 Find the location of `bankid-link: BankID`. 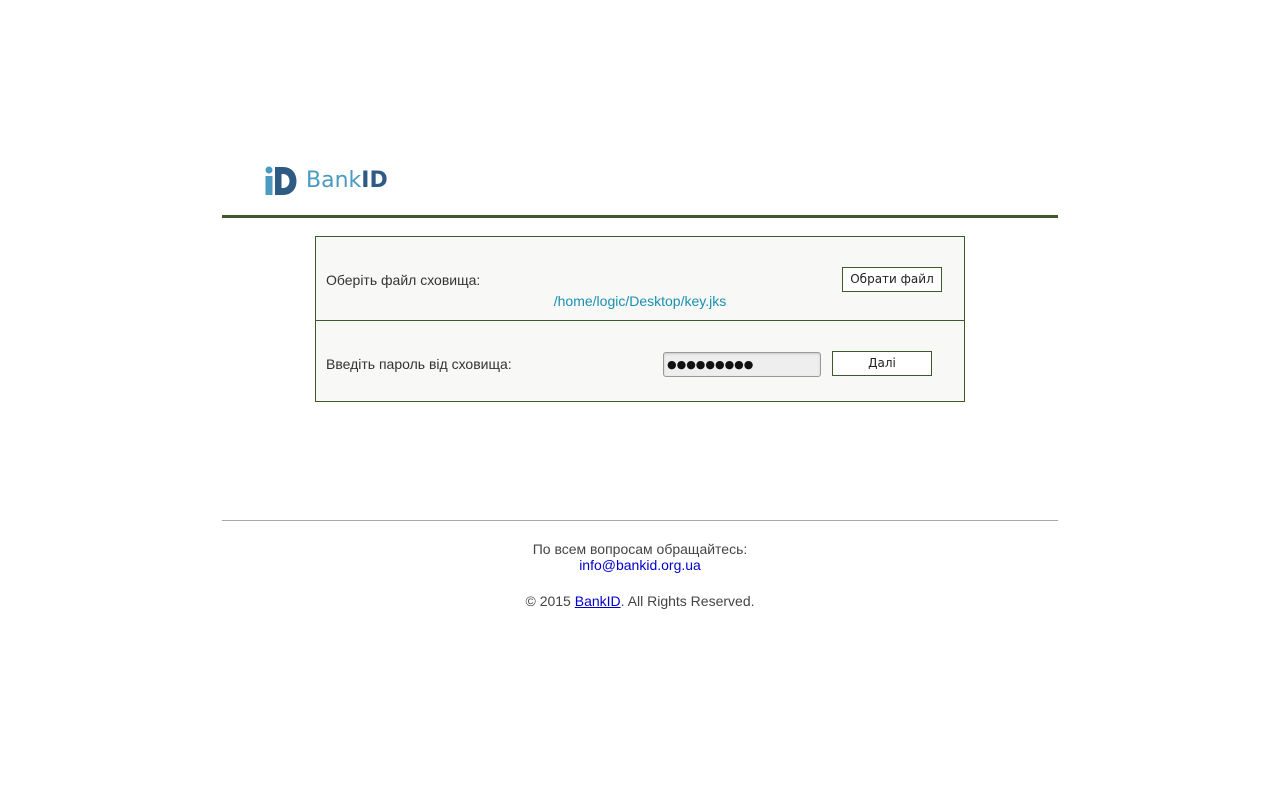

bankid-link: BankID is located at coordinates (598, 601).